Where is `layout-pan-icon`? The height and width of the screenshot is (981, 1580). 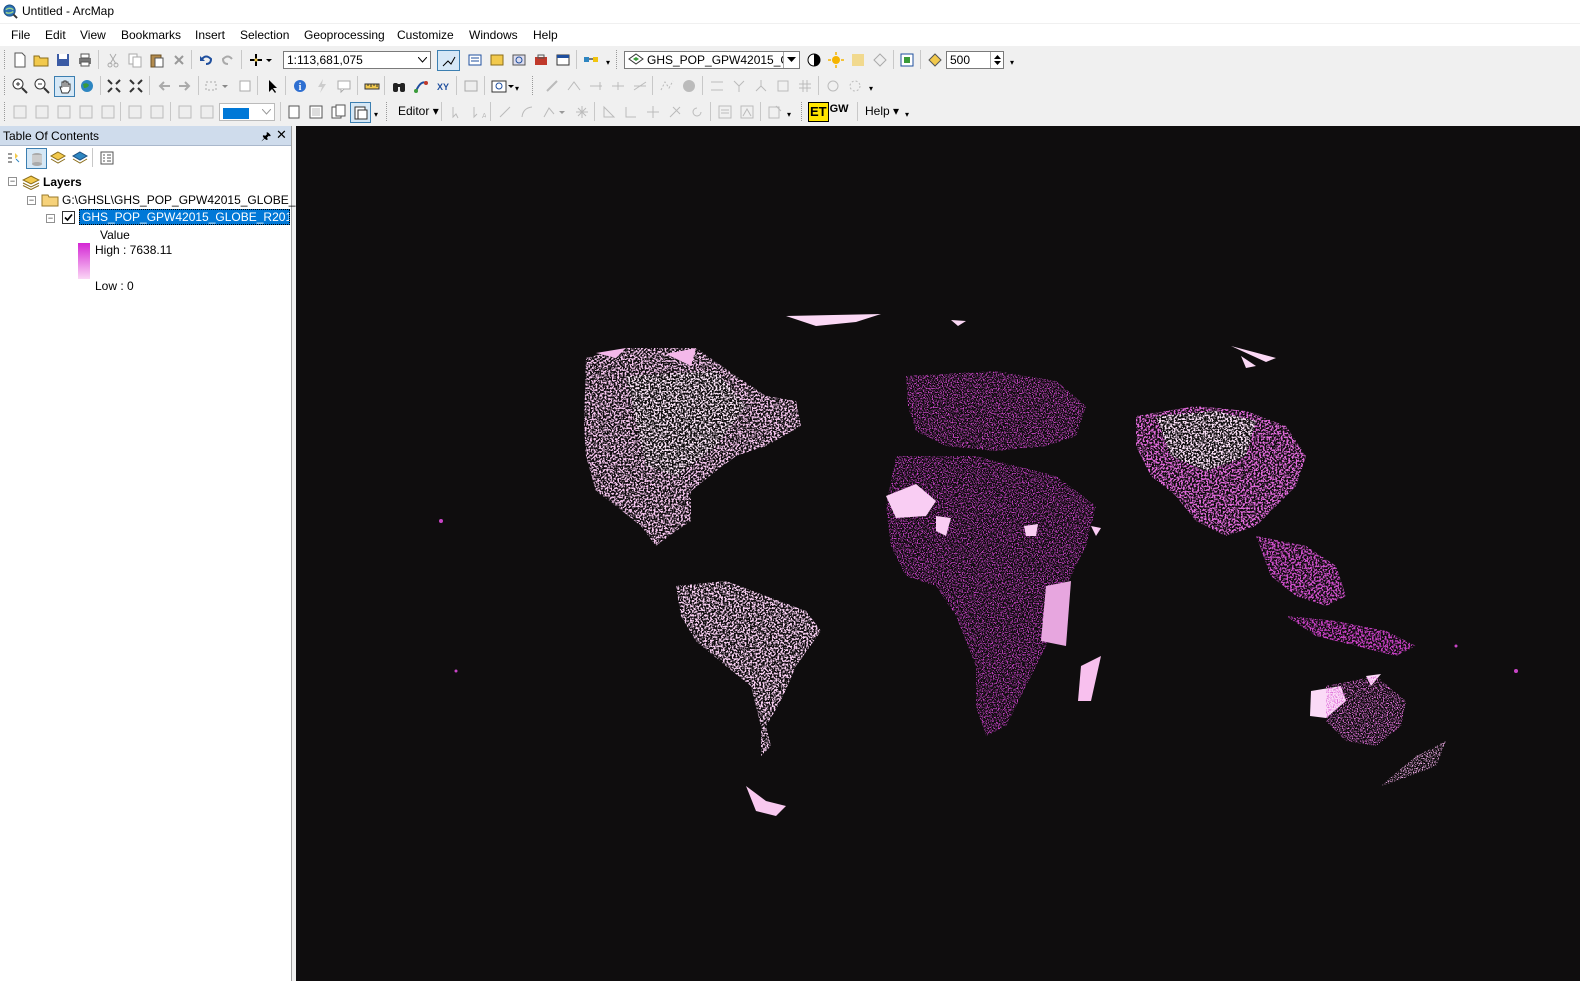
layout-pan-icon is located at coordinates (63, 111).